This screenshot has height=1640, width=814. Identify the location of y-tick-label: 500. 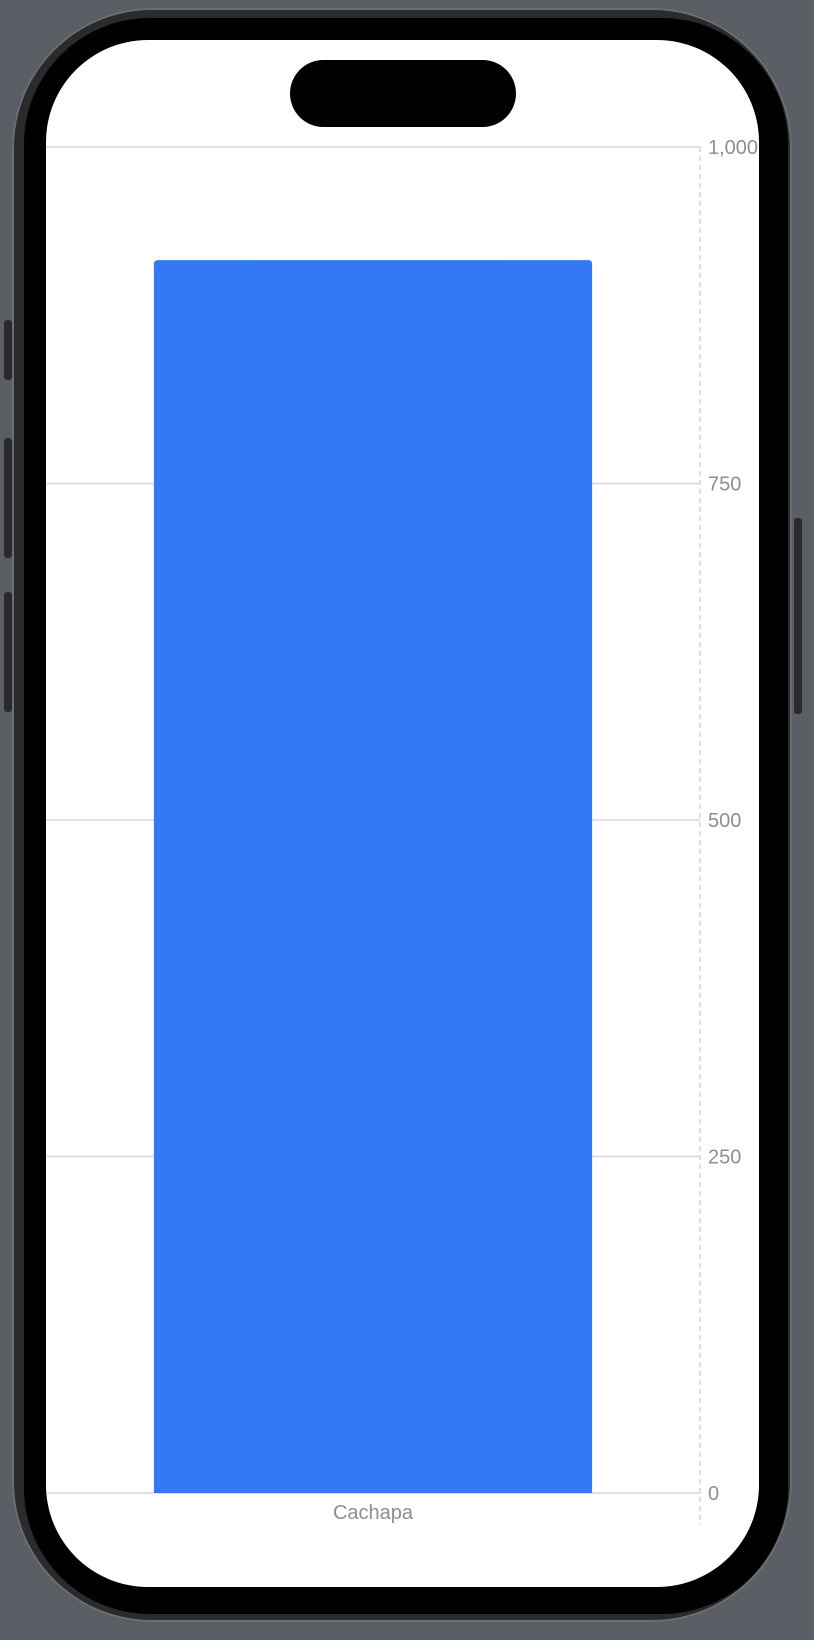
(724, 821).